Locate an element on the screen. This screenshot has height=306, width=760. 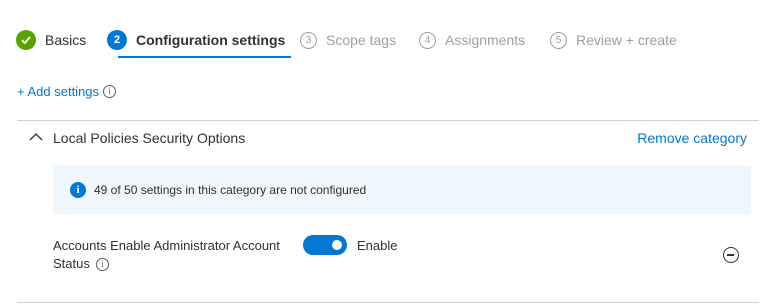
divider is located at coordinates (388, 302).